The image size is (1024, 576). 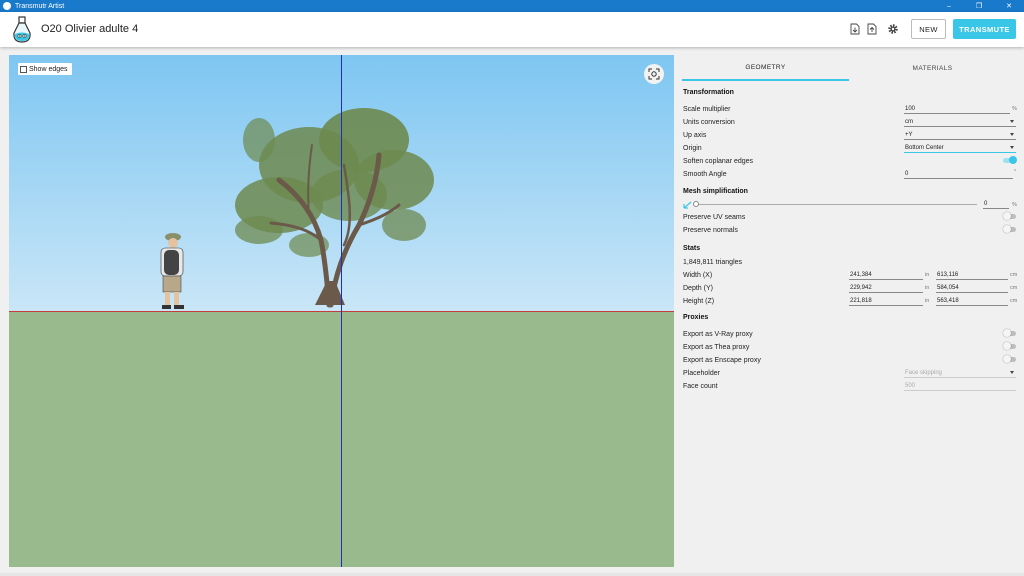 What do you see at coordinates (850, 109) in the screenshot?
I see `scale-multiplier-row: Scale multiplier 100 %` at bounding box center [850, 109].